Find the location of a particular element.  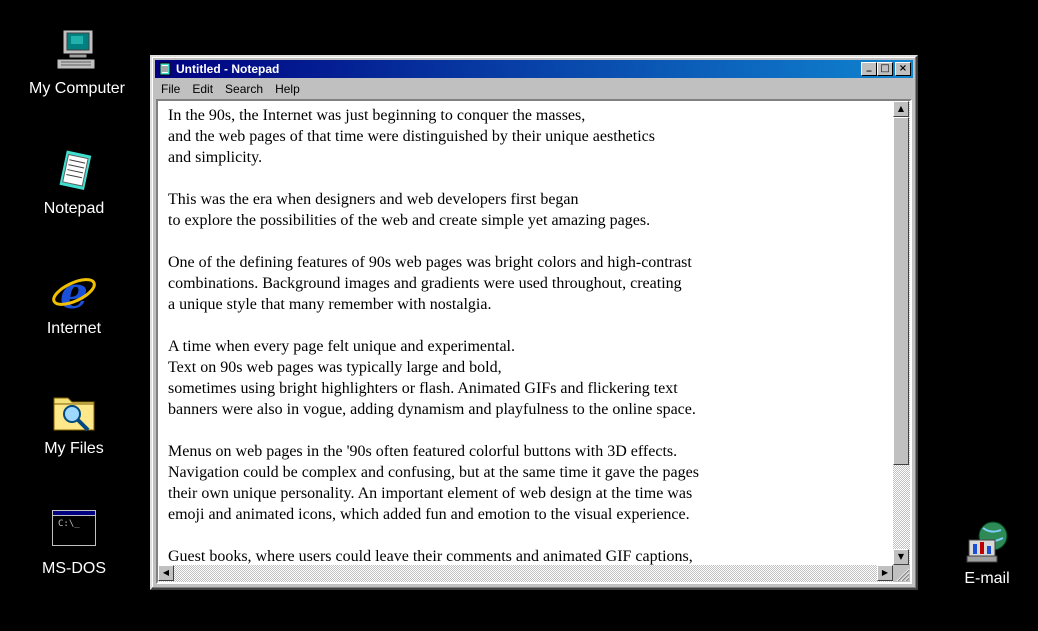

notepad-icon is located at coordinates (74, 172).